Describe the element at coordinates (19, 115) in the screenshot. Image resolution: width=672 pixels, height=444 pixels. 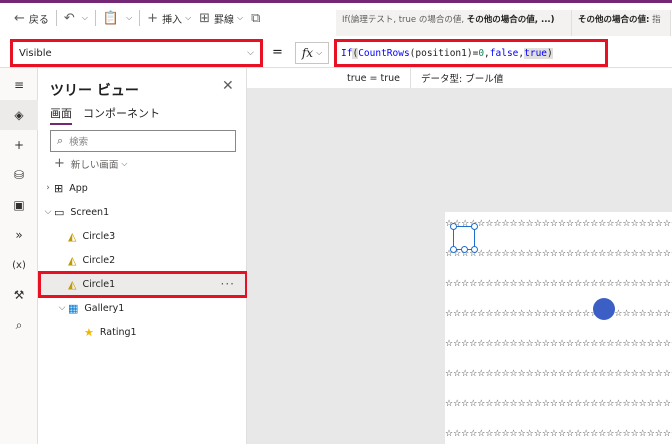
I see `layers-icon: ◈` at that location.